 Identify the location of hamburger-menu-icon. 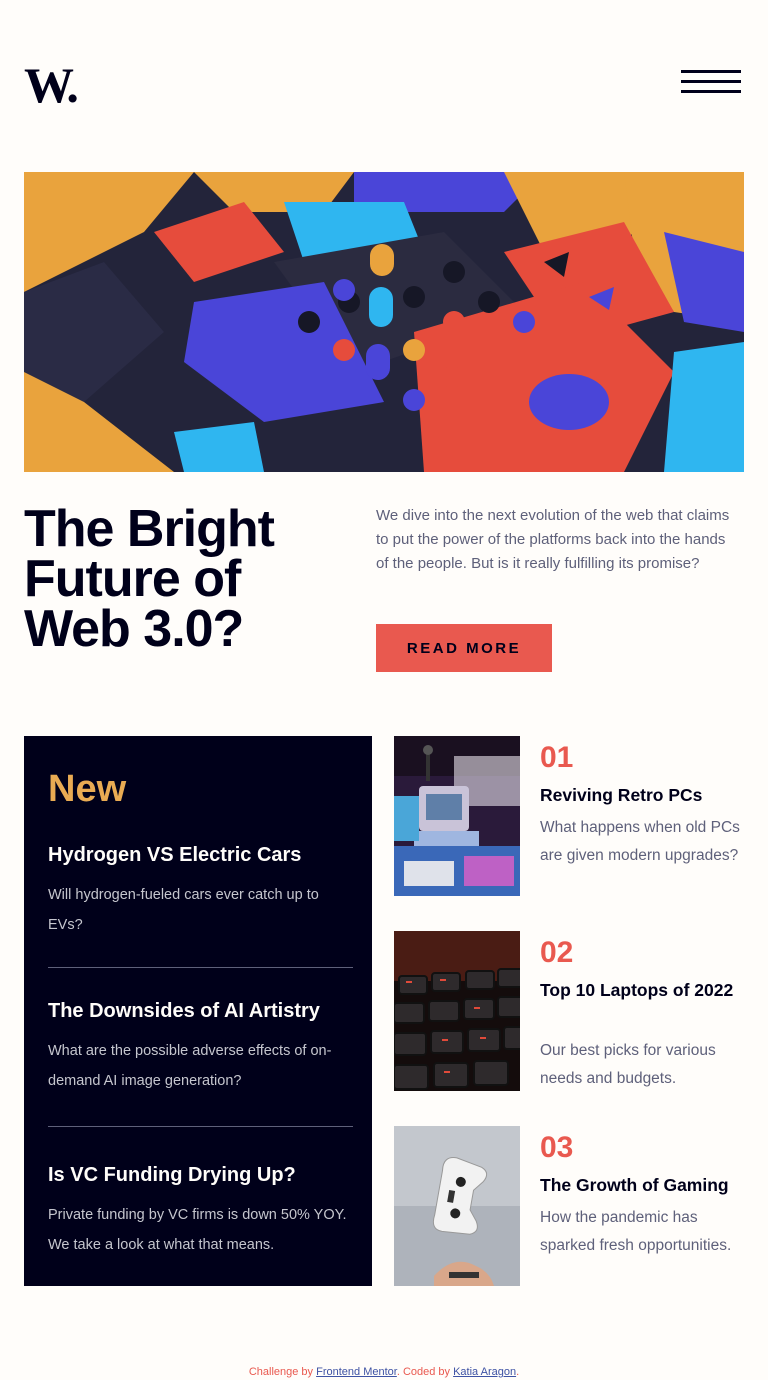
(711, 82).